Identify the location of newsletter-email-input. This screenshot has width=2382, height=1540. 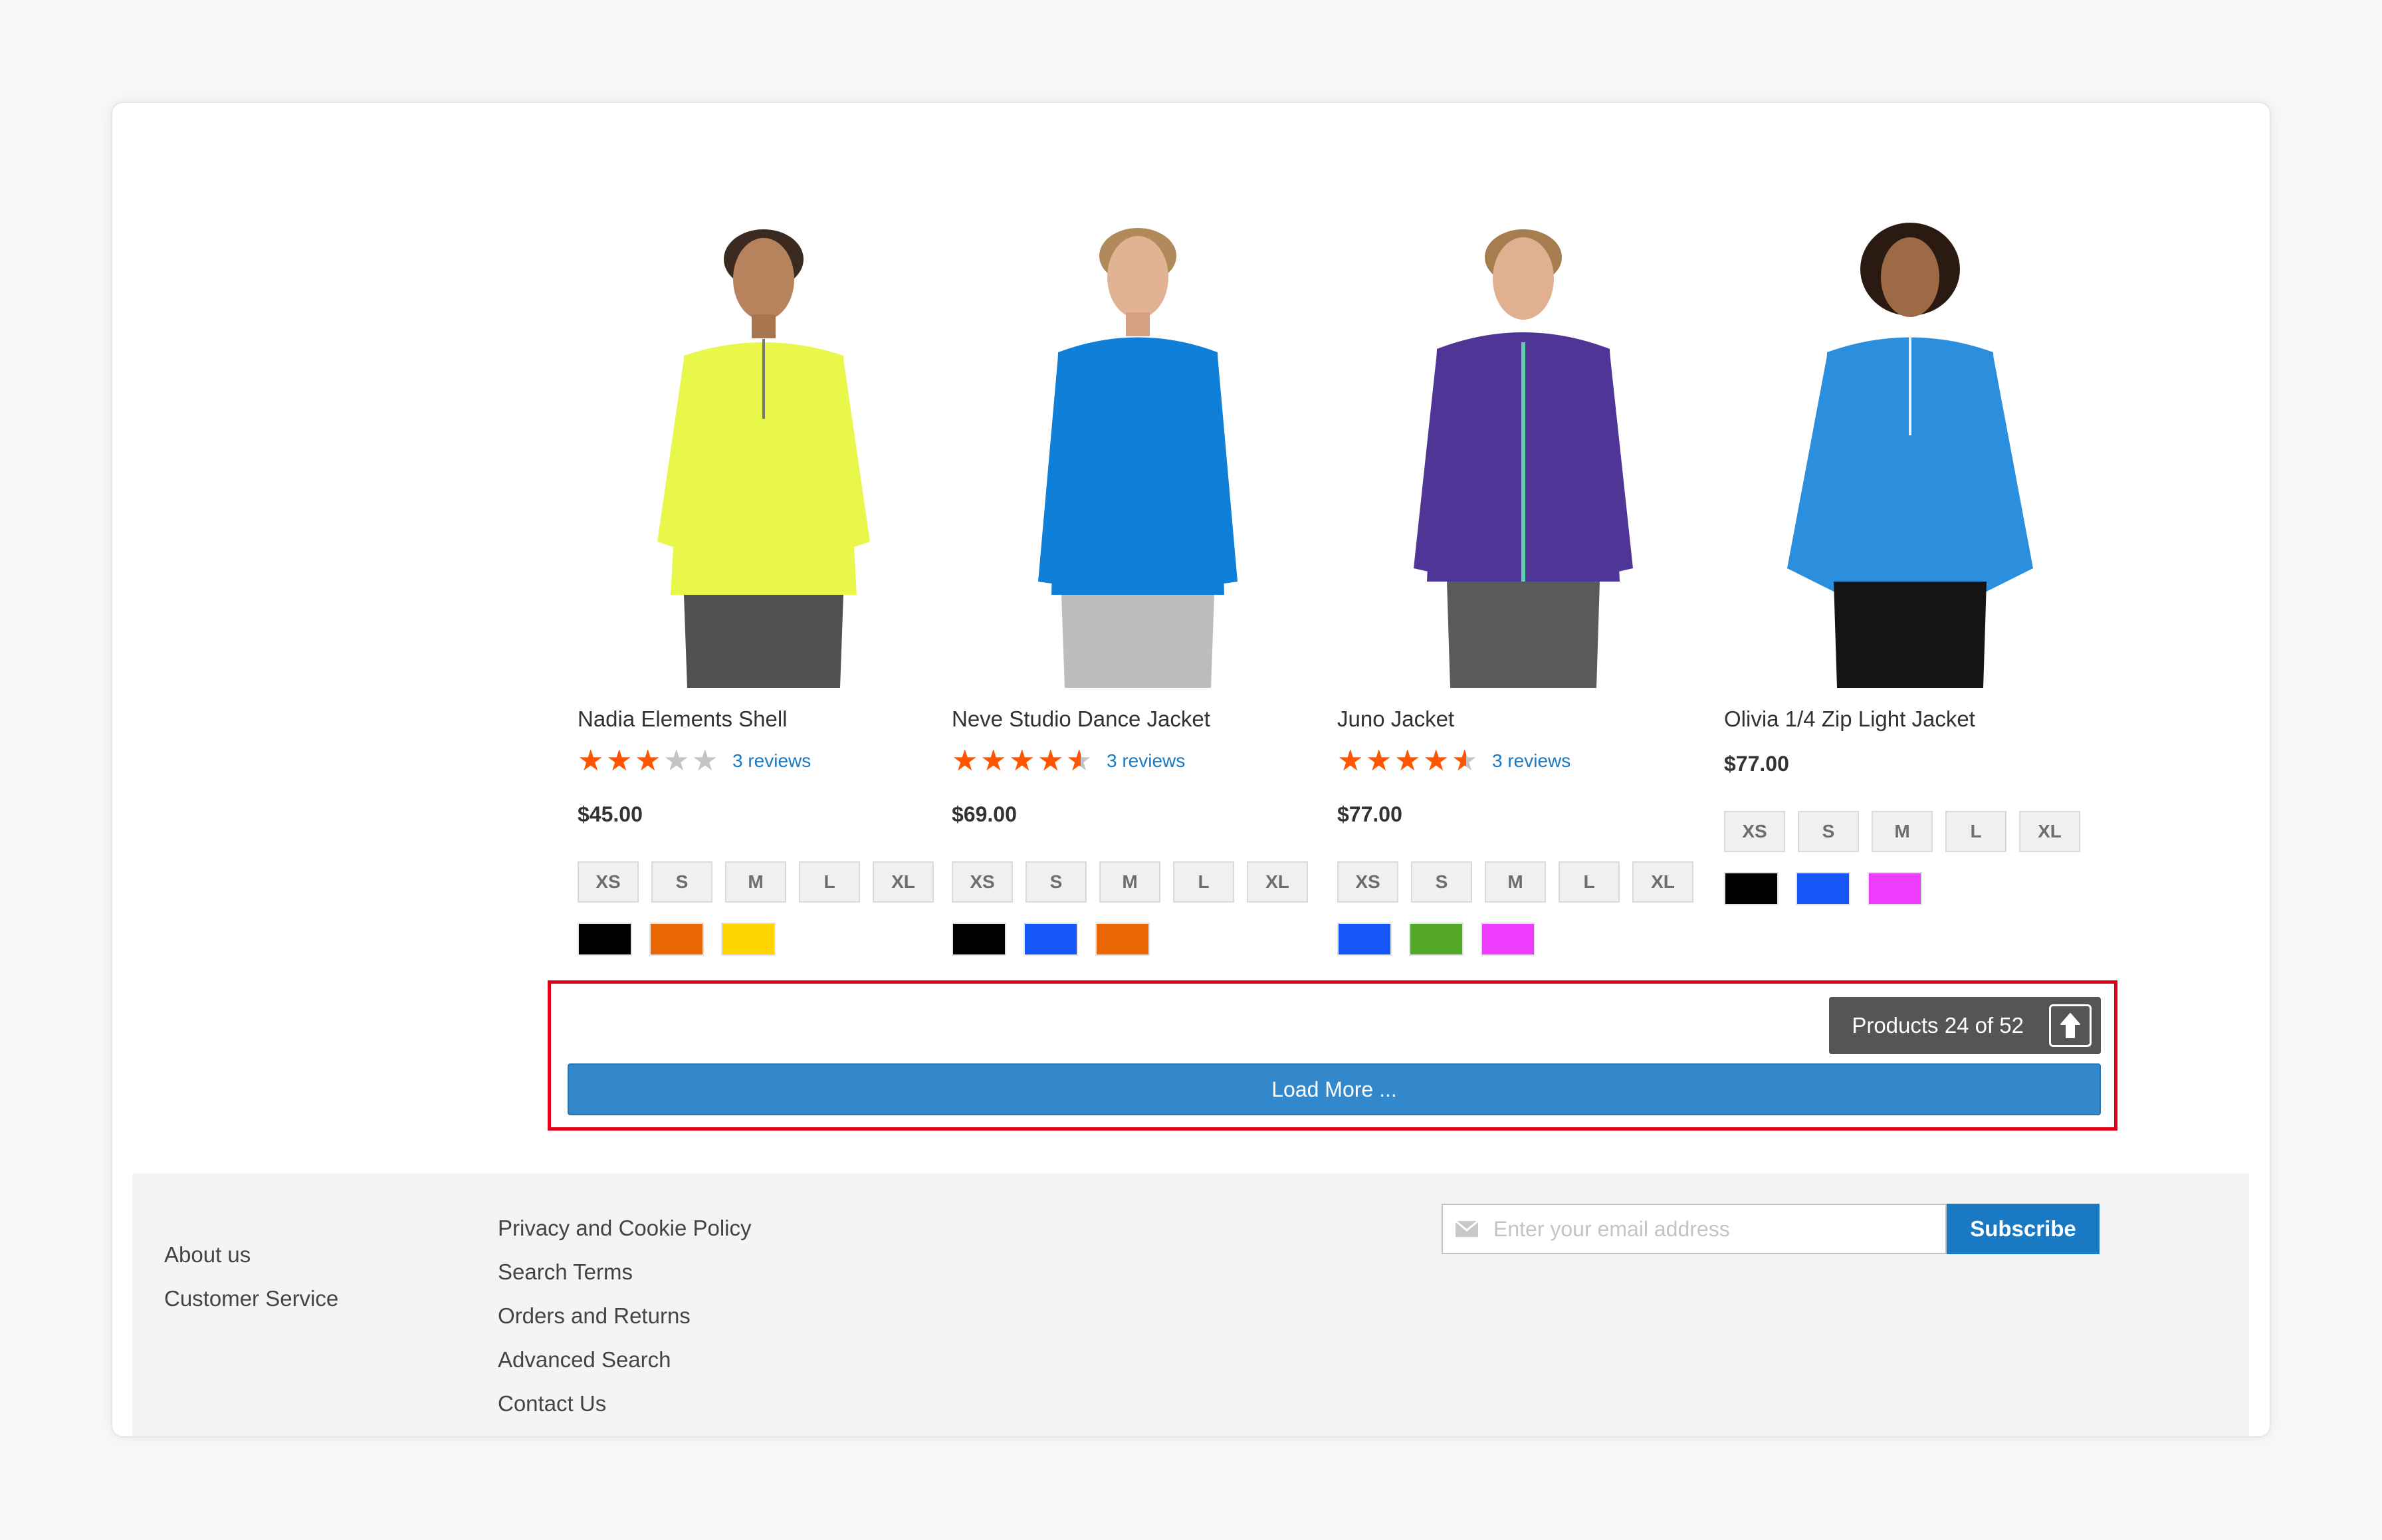
(1709, 1229).